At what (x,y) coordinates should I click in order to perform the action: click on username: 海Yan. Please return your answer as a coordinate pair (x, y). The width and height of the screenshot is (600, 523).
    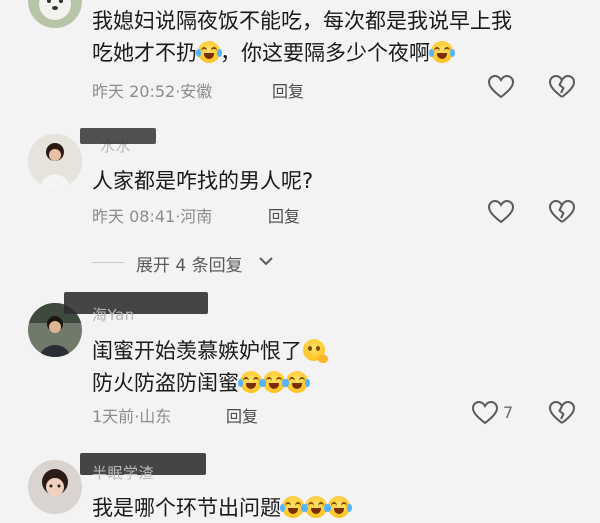
    Looking at the image, I should click on (113, 314).